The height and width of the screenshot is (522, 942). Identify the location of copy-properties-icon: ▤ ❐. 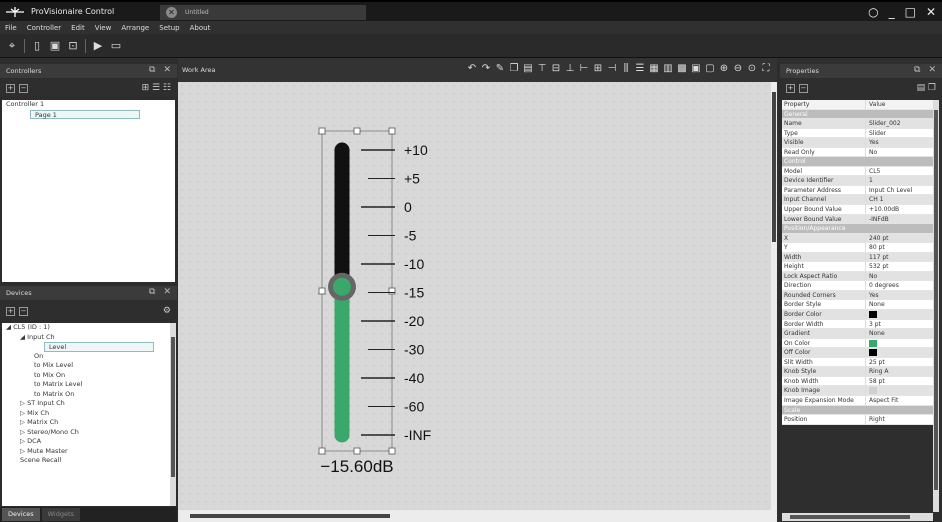
(926, 88).